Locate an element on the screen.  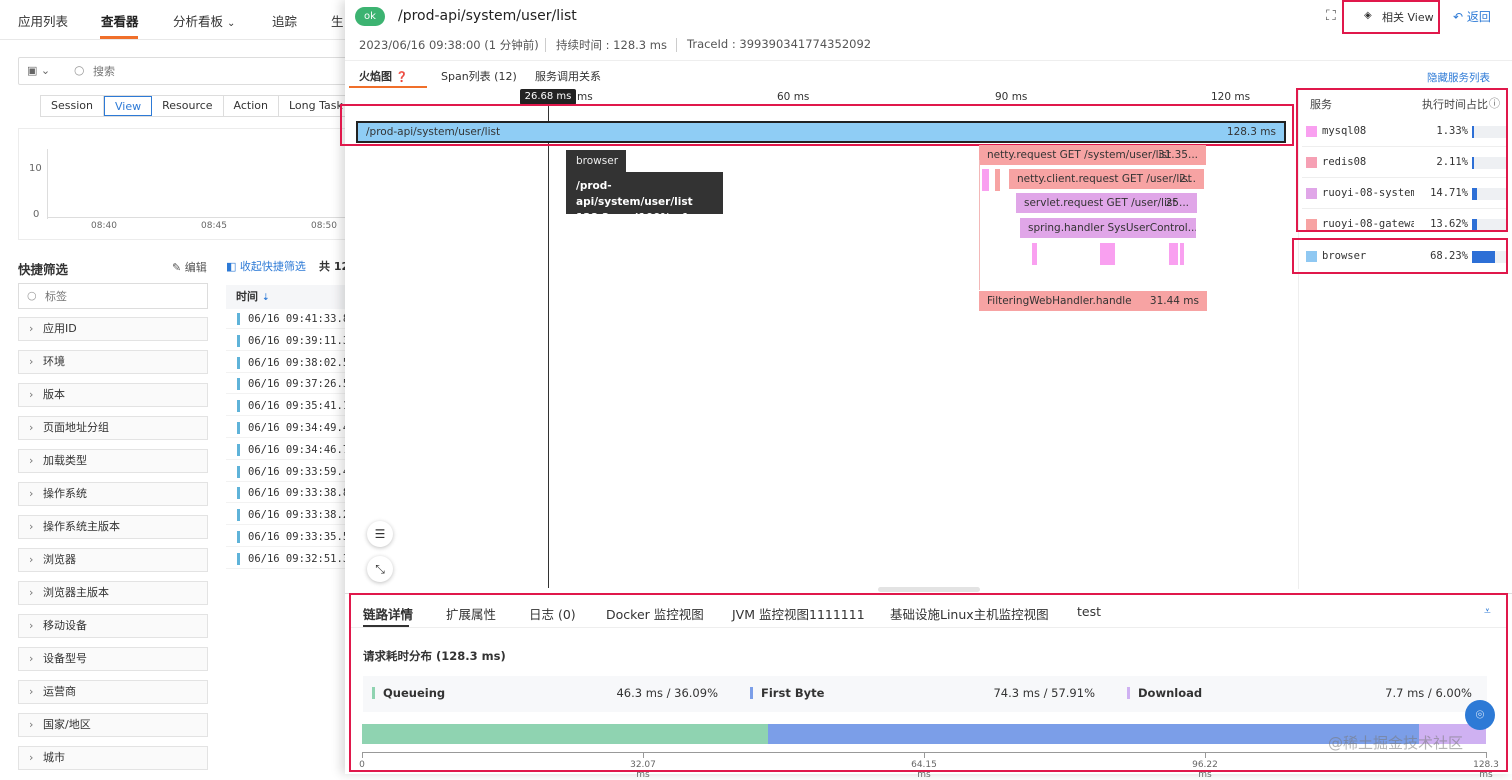
tab-flame-label: 火焰图 is located at coordinates (375, 76).